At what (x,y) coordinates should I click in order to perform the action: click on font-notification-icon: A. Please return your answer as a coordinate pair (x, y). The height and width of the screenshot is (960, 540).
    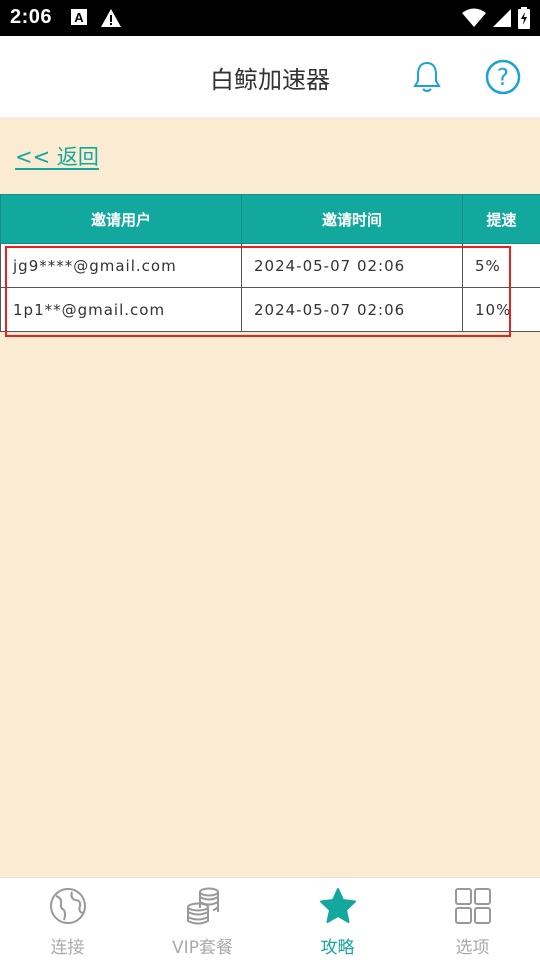
    Looking at the image, I should click on (79, 19).